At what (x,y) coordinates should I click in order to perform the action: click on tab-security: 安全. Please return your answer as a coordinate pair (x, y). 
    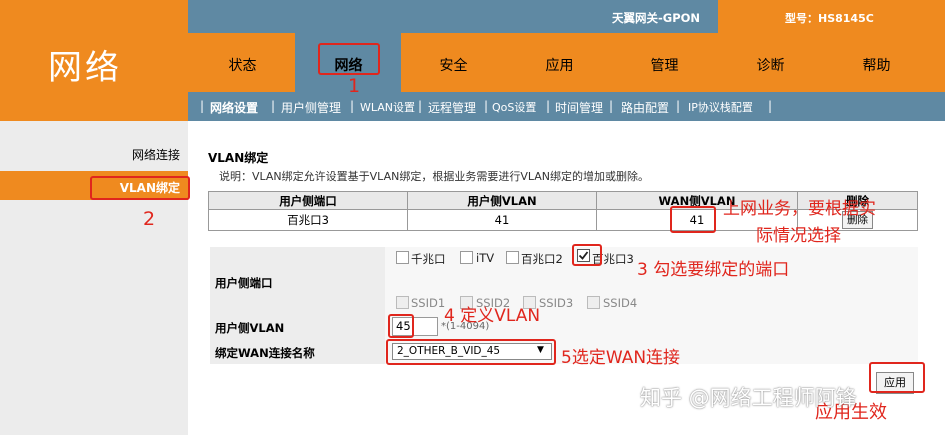
    Looking at the image, I should click on (453, 65).